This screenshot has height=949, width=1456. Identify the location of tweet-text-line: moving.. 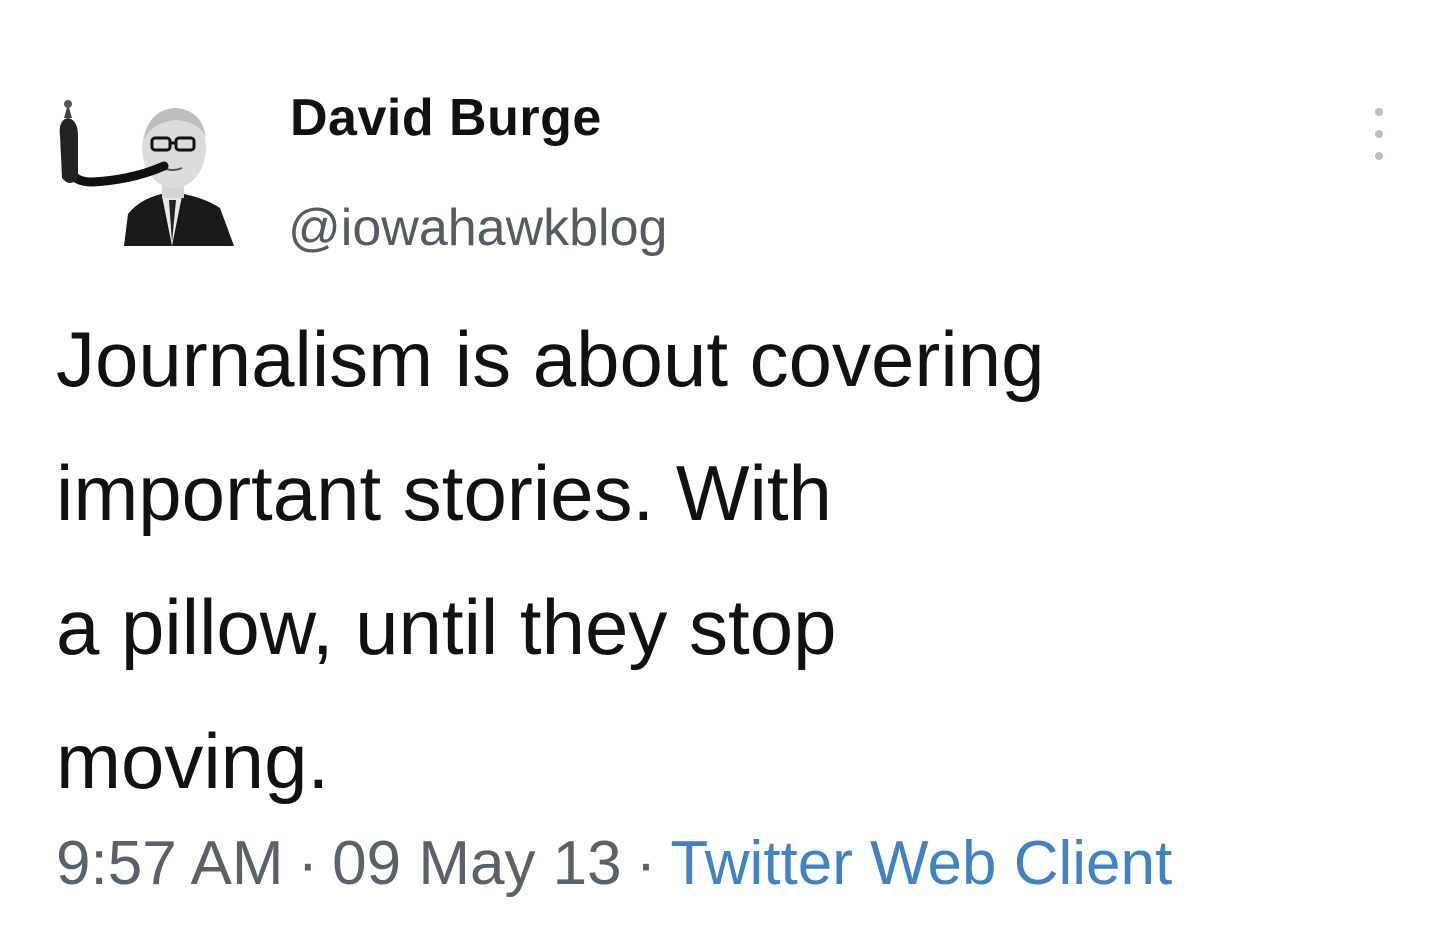
(193, 761).